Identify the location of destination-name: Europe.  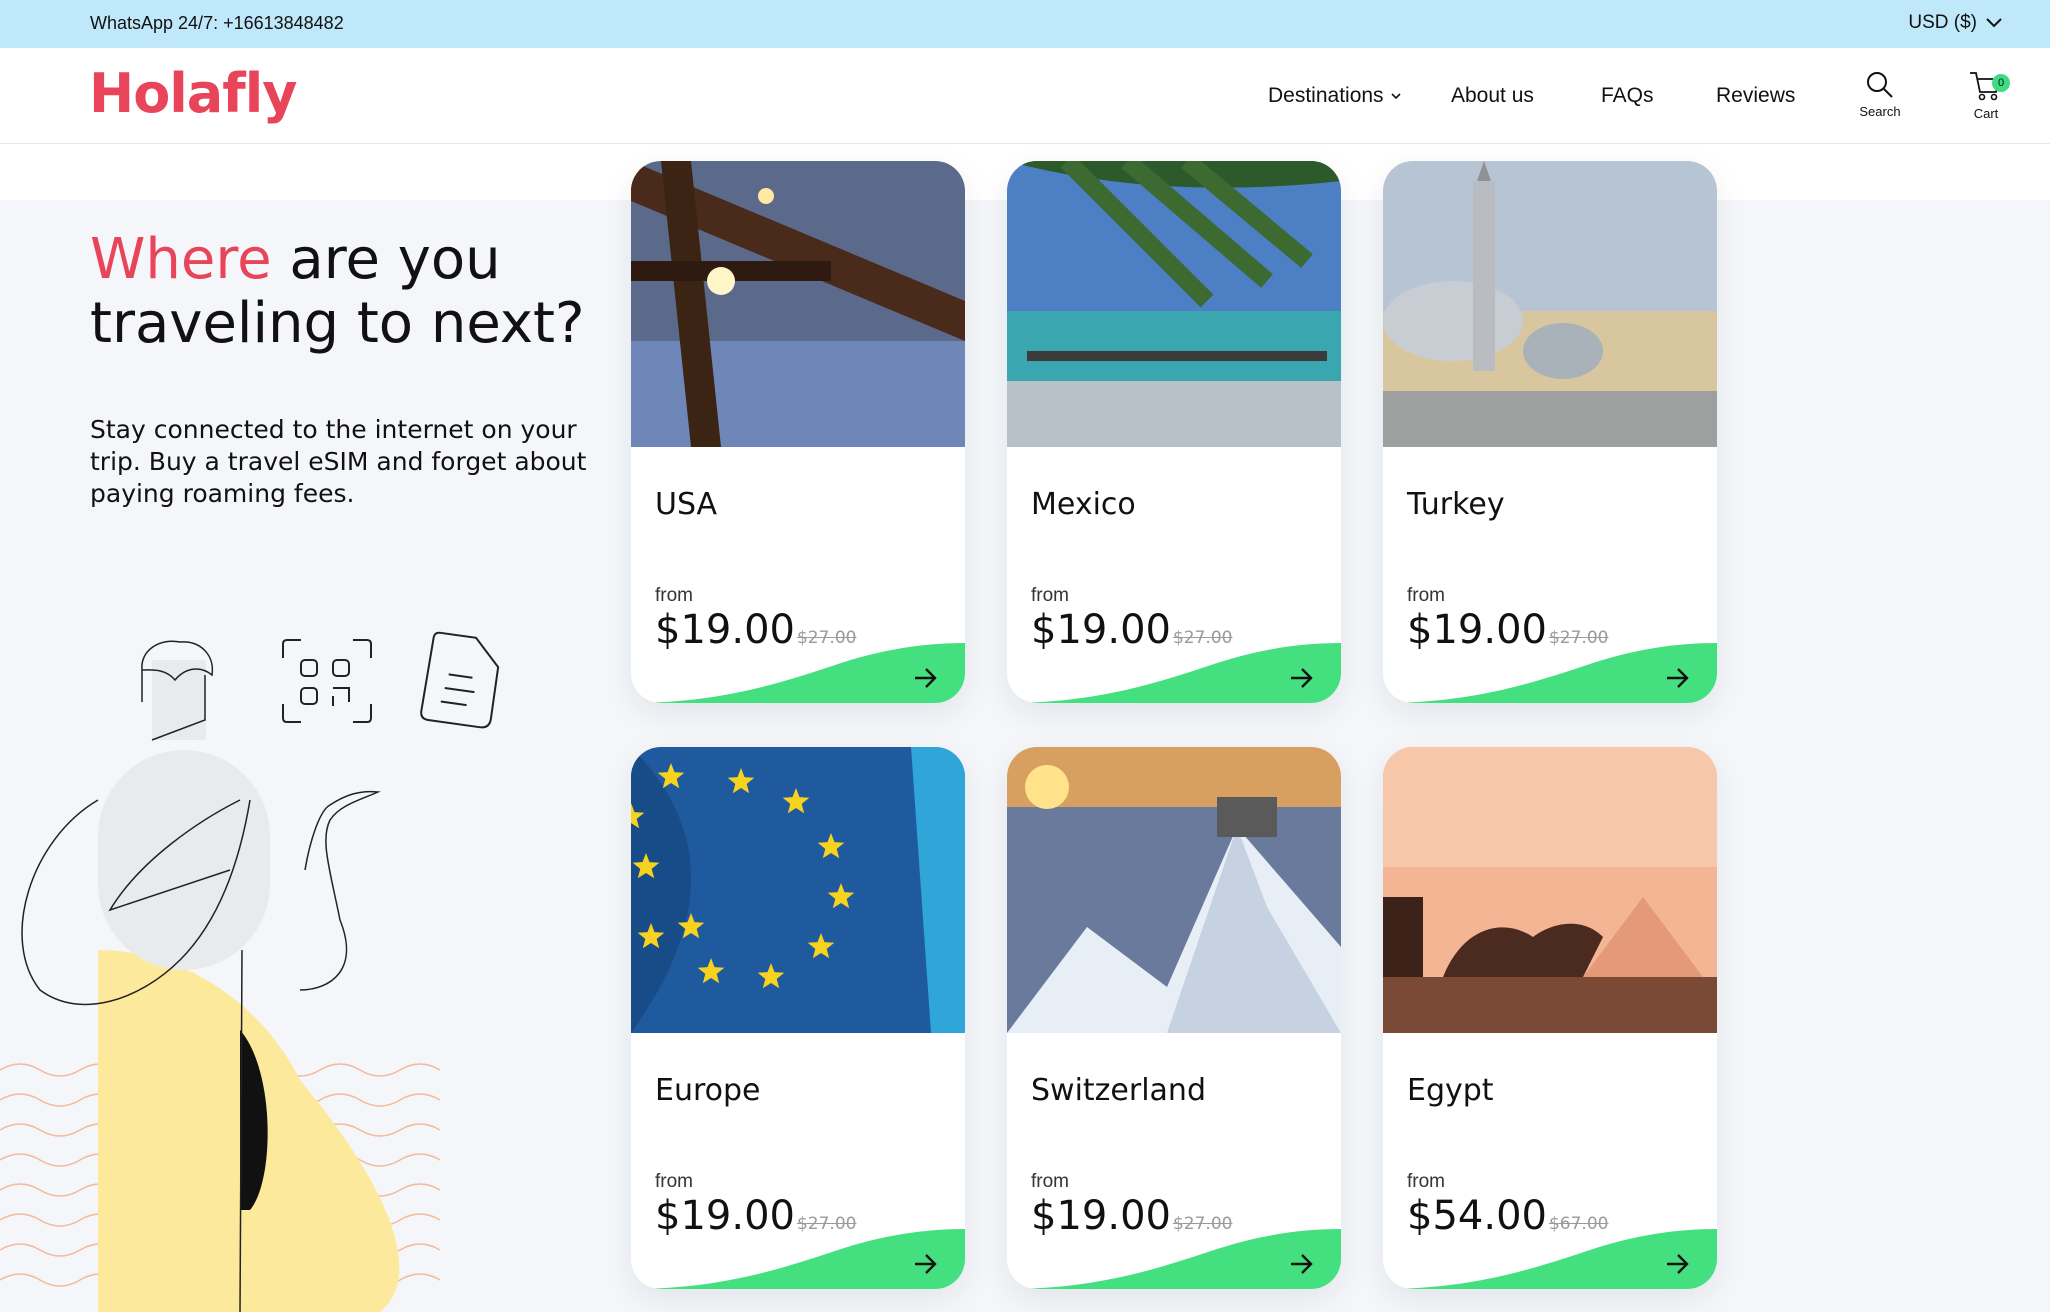
(708, 1090).